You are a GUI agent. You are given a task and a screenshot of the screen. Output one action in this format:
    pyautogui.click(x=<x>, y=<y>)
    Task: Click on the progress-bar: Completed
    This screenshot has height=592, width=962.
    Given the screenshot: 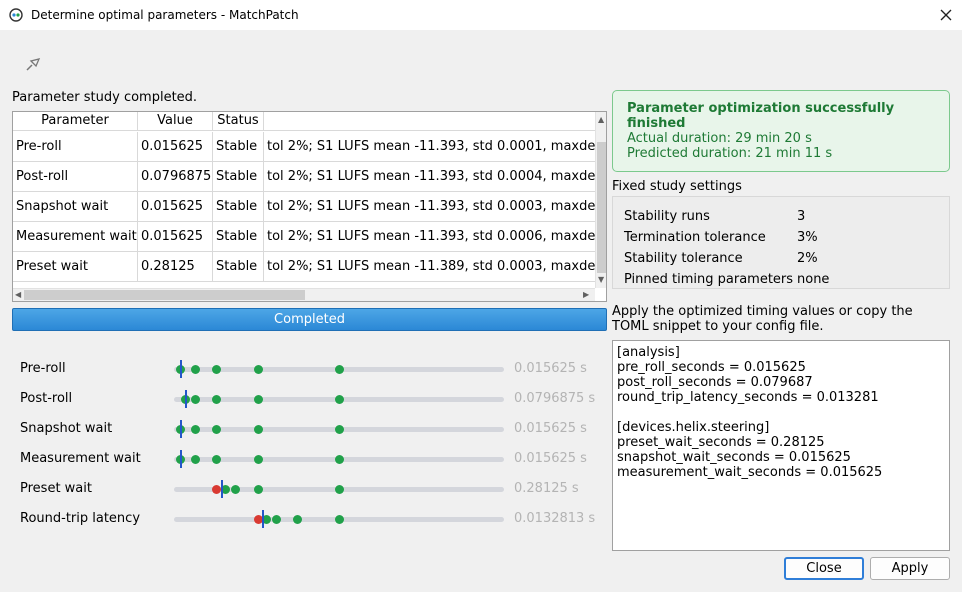 What is the action you would take?
    pyautogui.click(x=309, y=319)
    